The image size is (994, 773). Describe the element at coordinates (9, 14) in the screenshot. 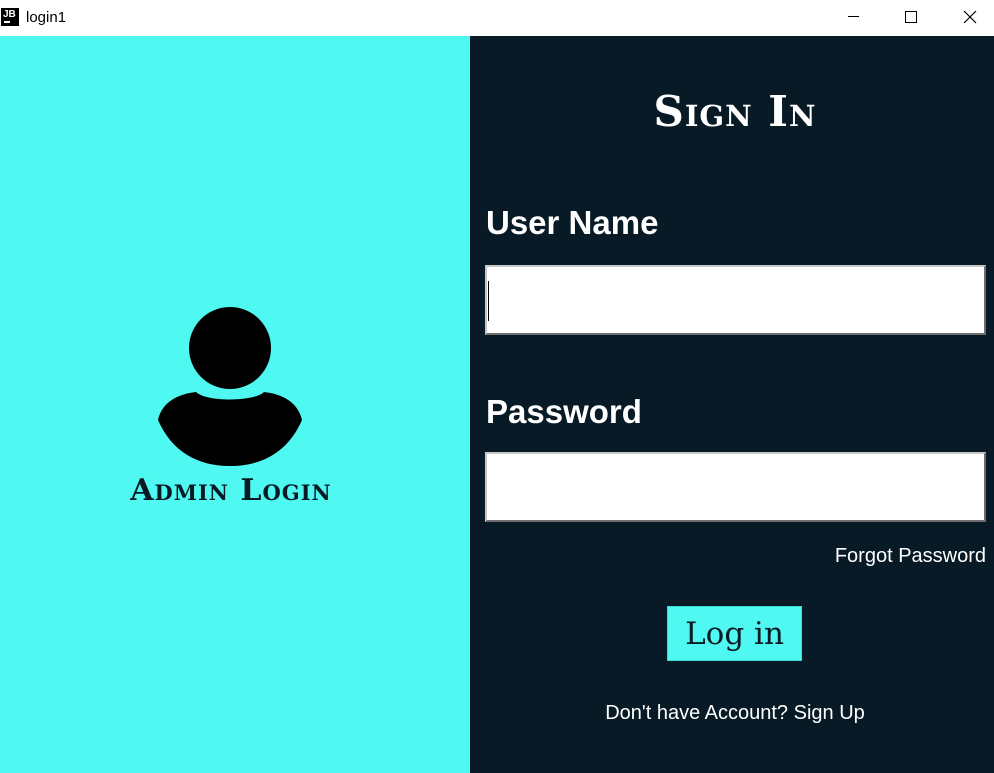

I see `app-icon-text: JB` at that location.